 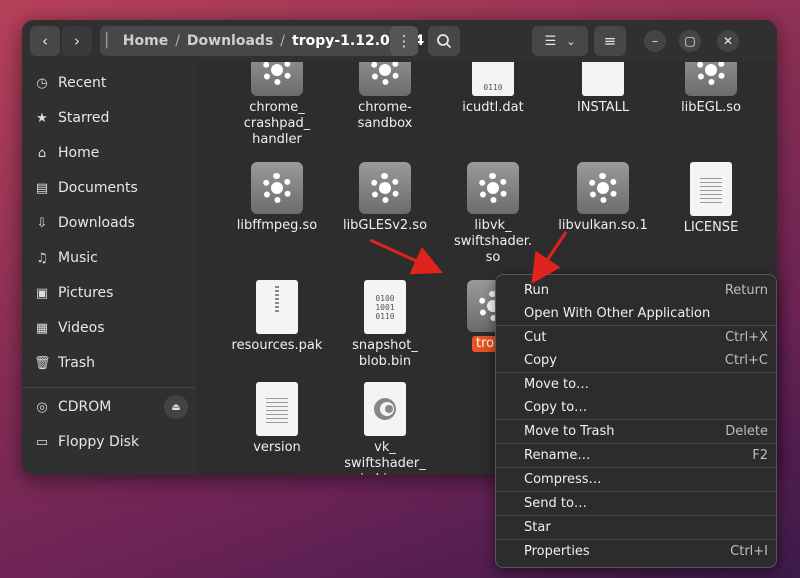 I want to click on arrow-to-run, so click(x=549, y=257).